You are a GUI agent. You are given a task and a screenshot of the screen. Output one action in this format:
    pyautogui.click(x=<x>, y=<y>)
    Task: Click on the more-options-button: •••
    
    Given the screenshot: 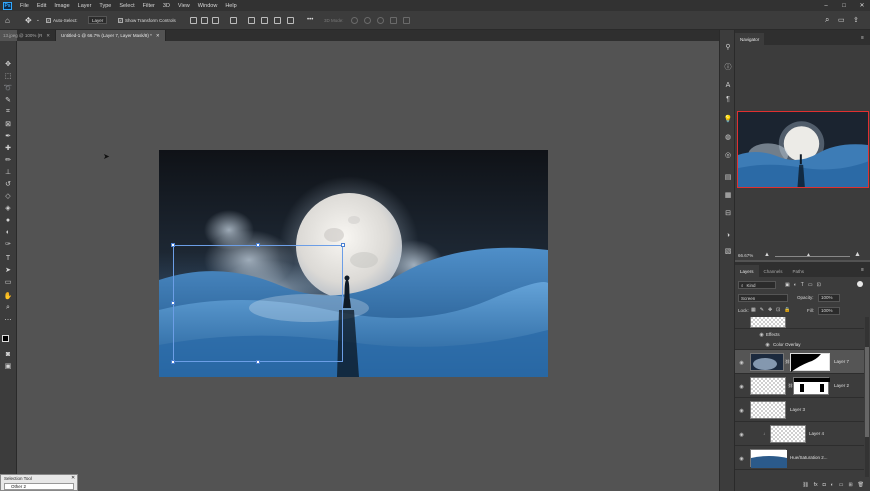 What is the action you would take?
    pyautogui.click(x=310, y=20)
    